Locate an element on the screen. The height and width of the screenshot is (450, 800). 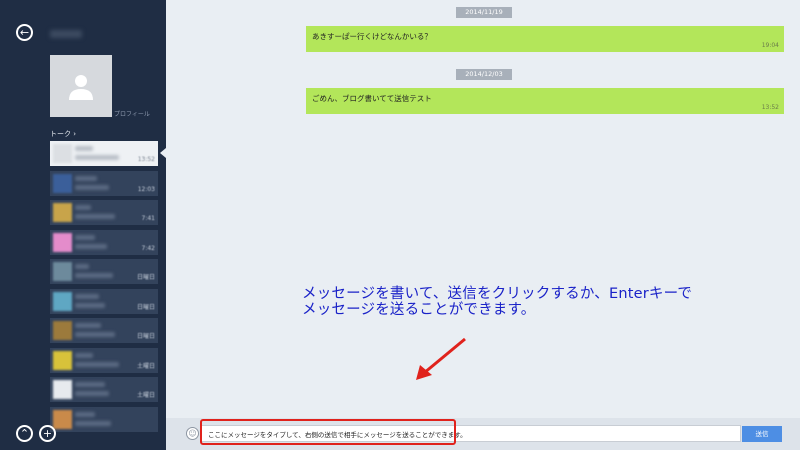
annotation-arrow-icon is located at coordinates (441, 358).